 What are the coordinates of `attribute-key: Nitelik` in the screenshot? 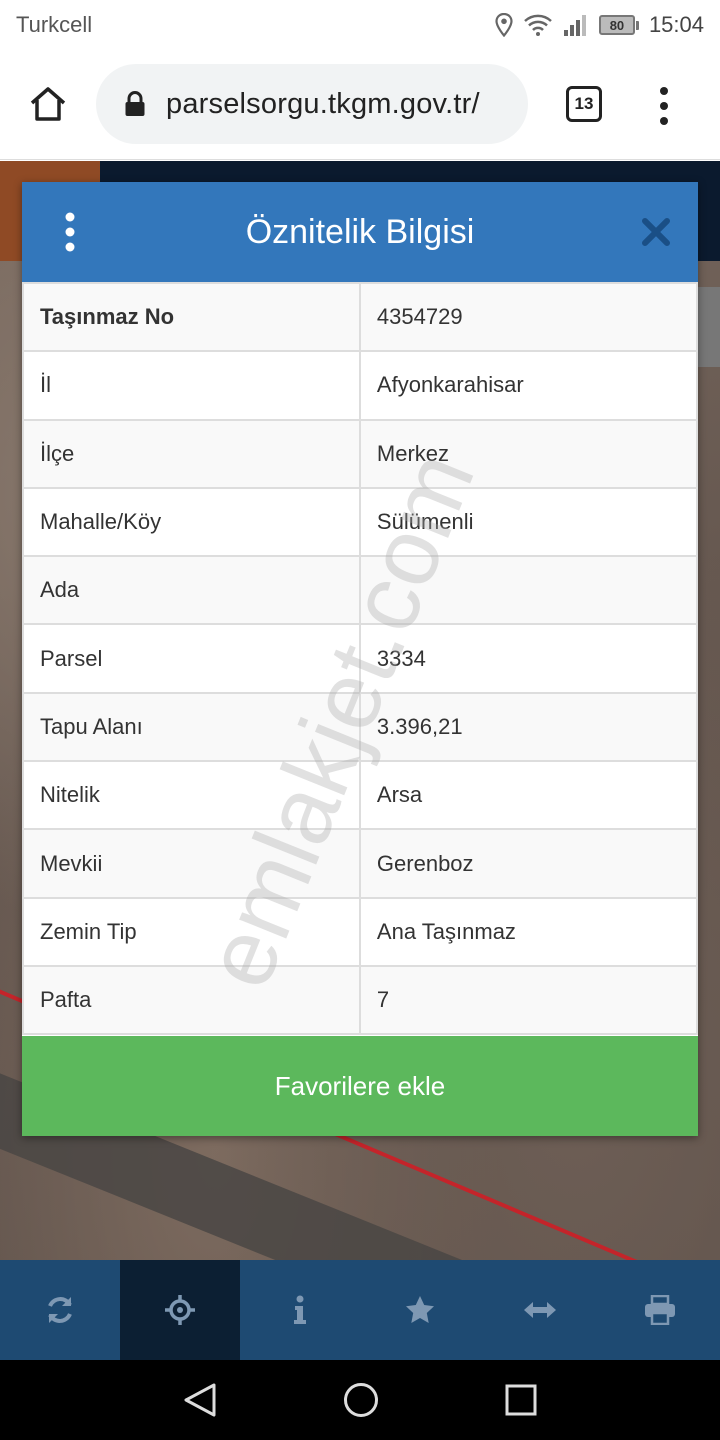 It's located at (191, 795).